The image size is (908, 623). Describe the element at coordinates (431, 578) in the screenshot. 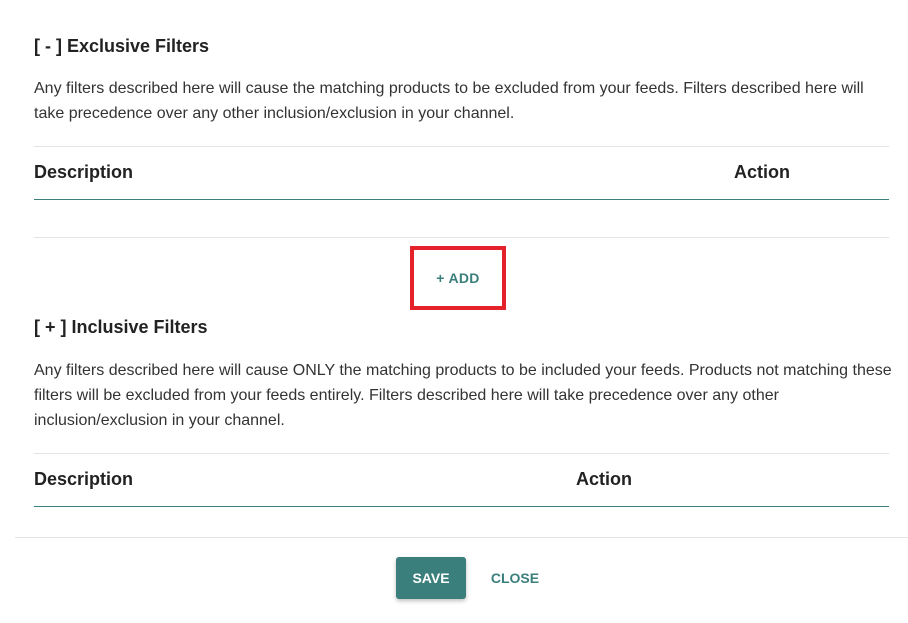

I see `save-button: SAVE` at that location.